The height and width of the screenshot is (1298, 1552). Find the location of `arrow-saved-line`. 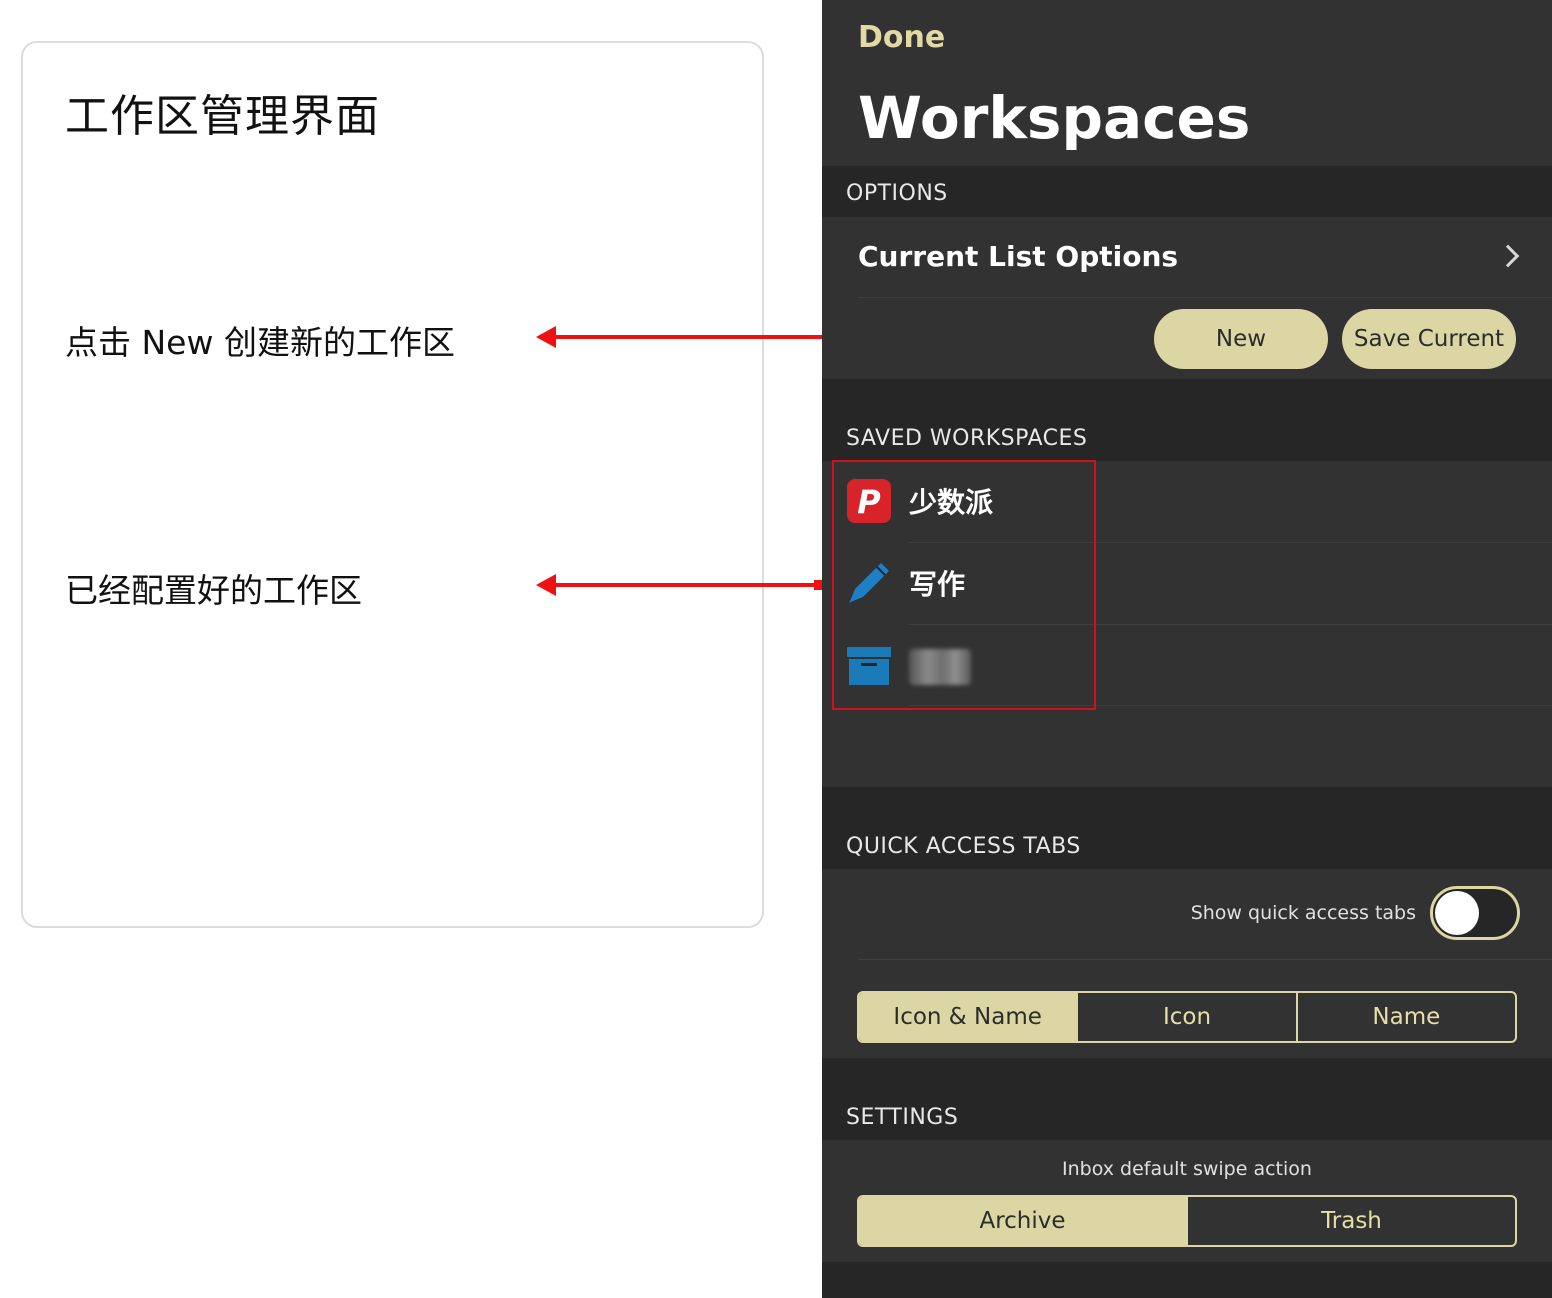

arrow-saved-line is located at coordinates (689, 585).